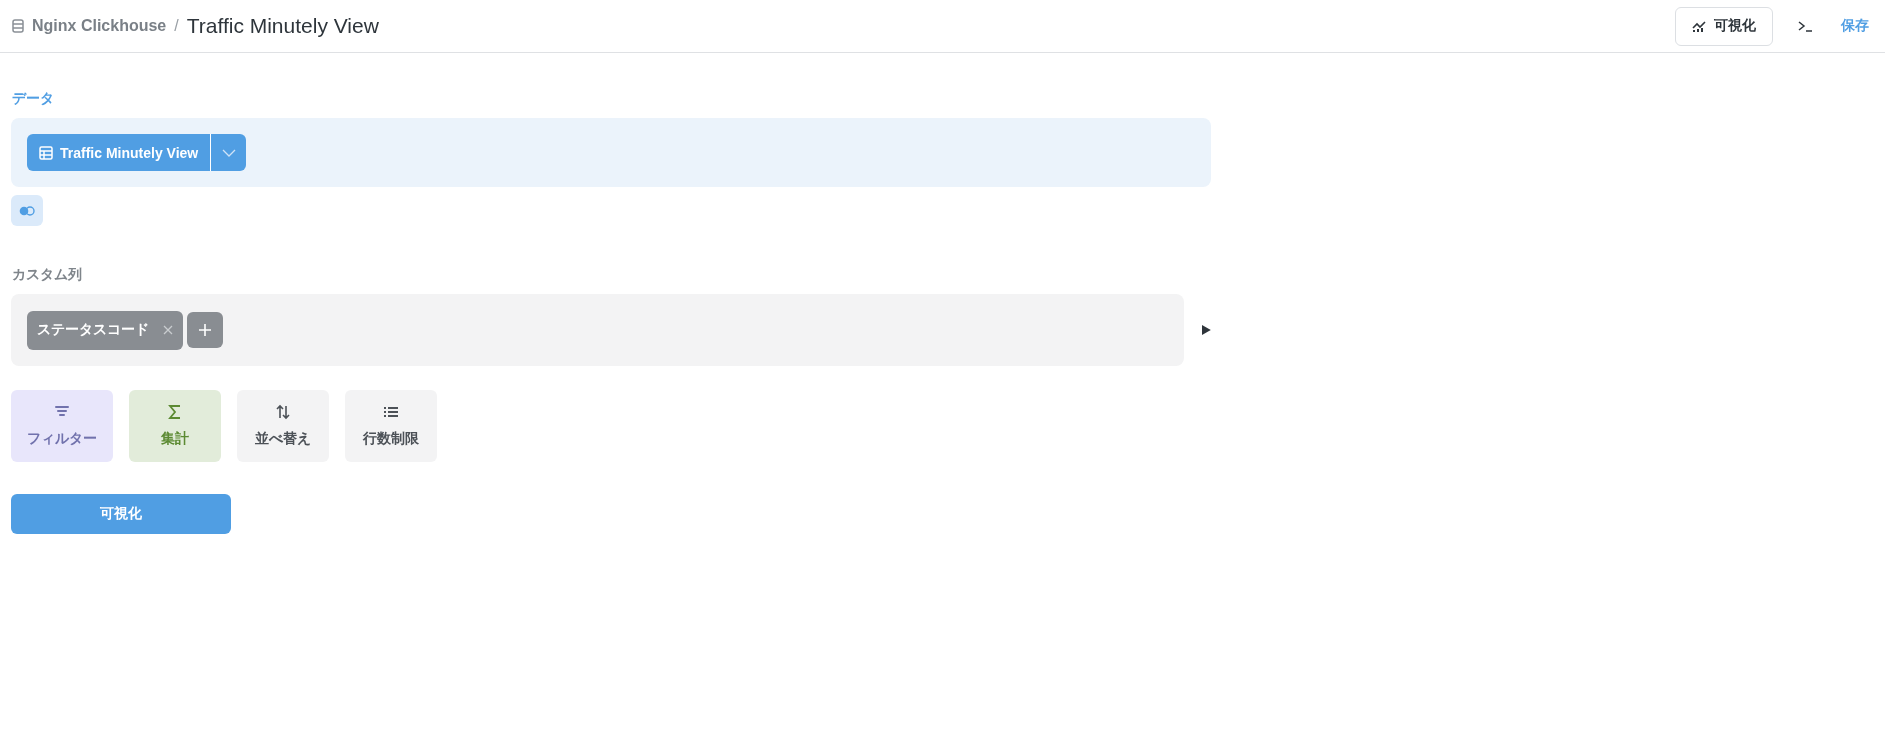 The height and width of the screenshot is (750, 1885). I want to click on chevron-down-icon, so click(228, 152).